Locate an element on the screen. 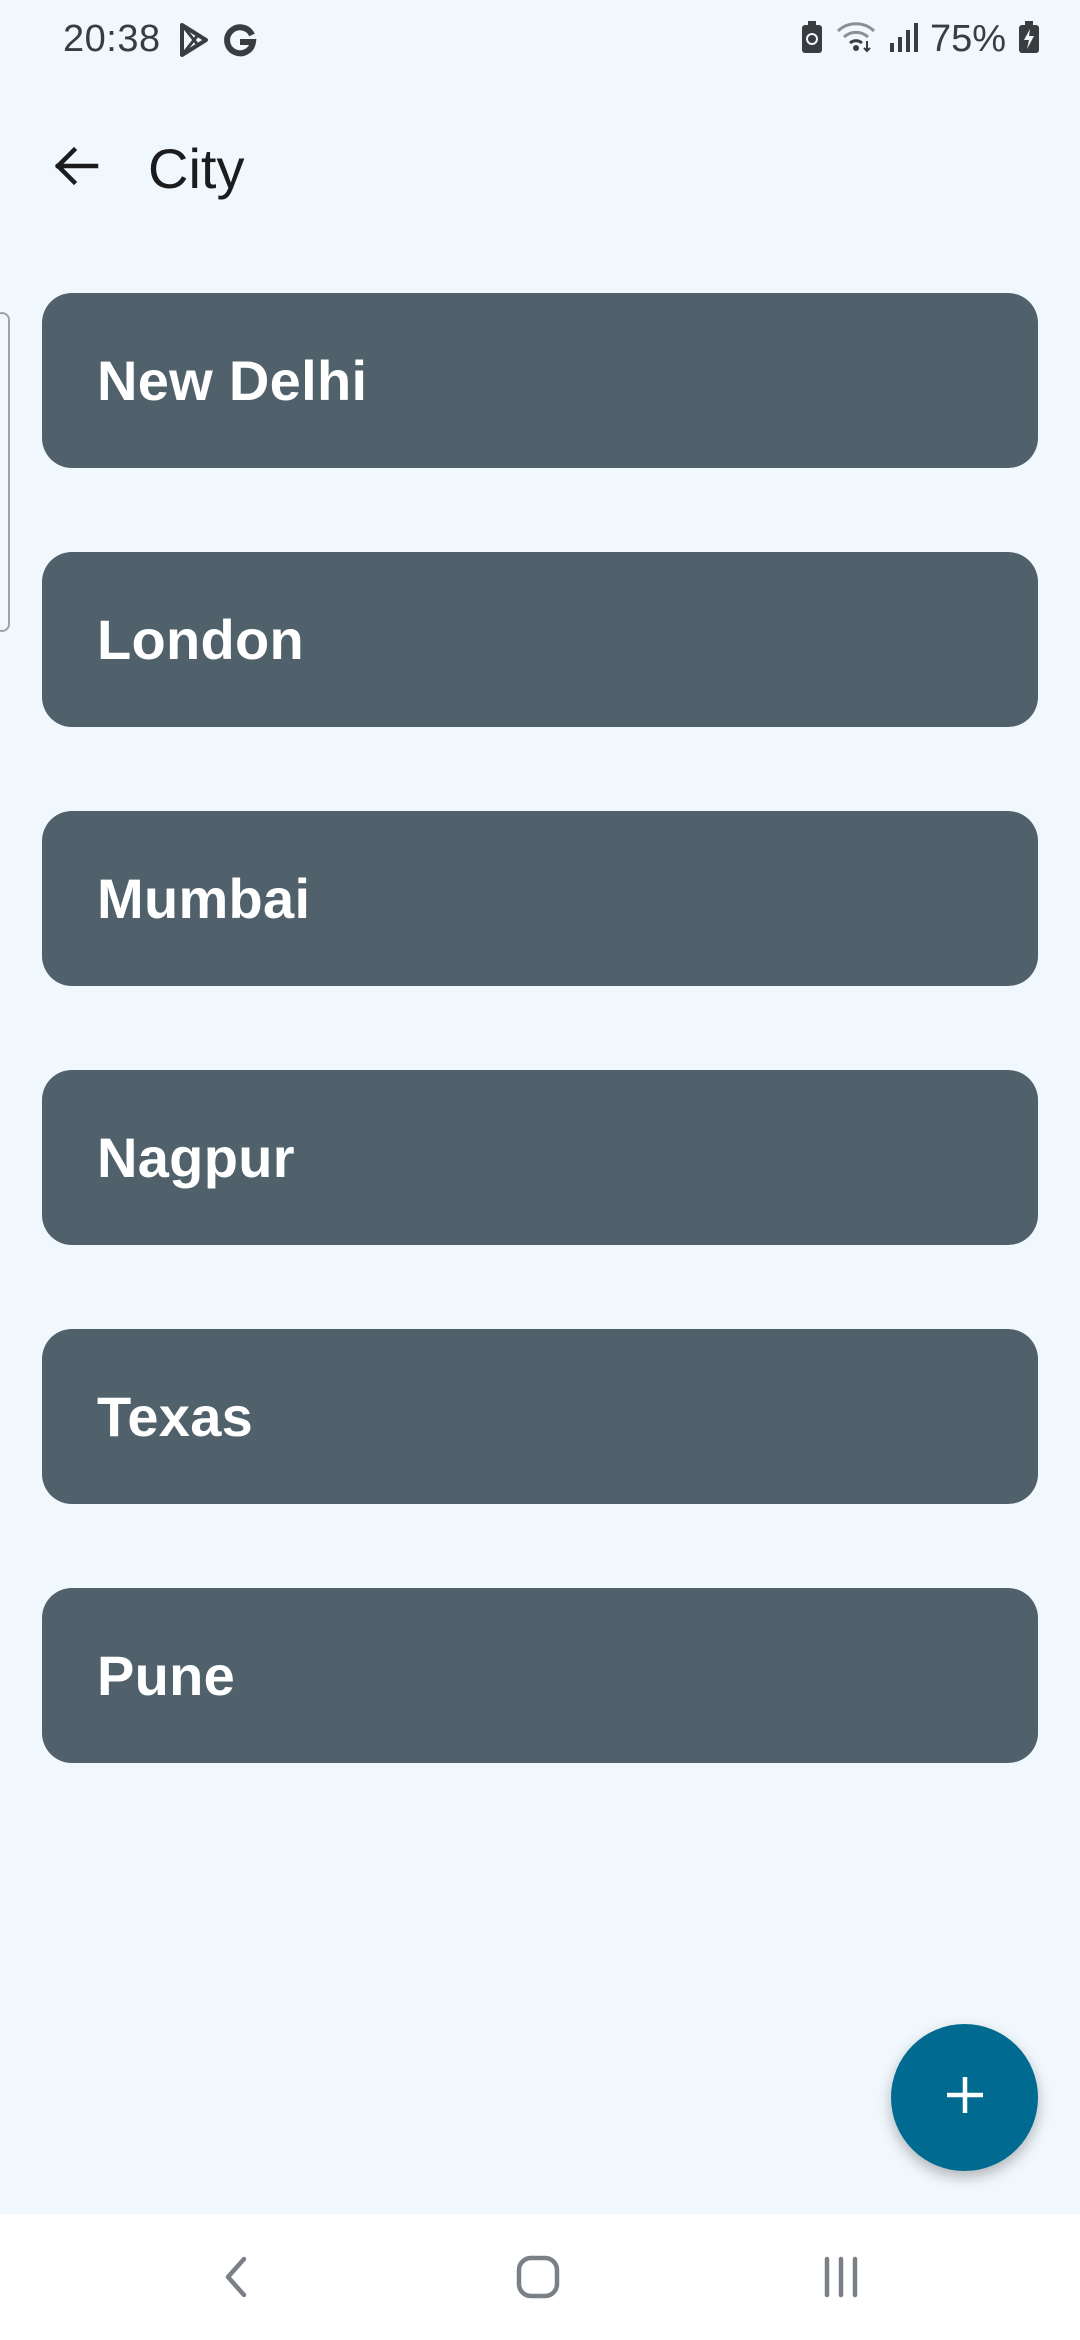 The image size is (1080, 2340). status-left-icons is located at coordinates (217, 42).